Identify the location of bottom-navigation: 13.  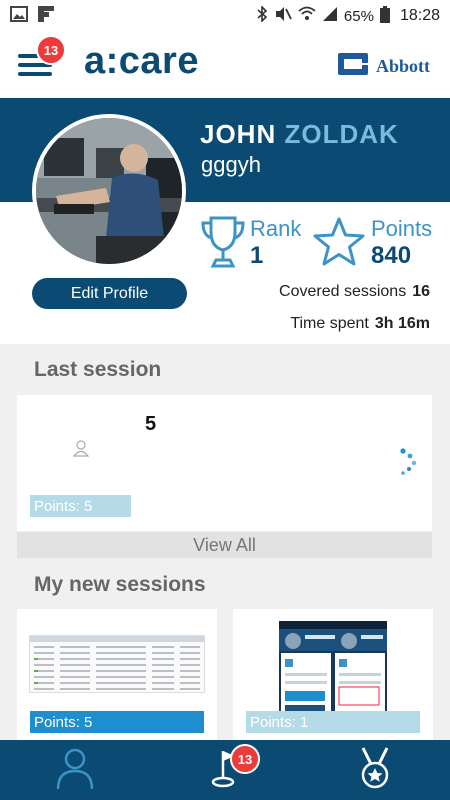
(225, 770).